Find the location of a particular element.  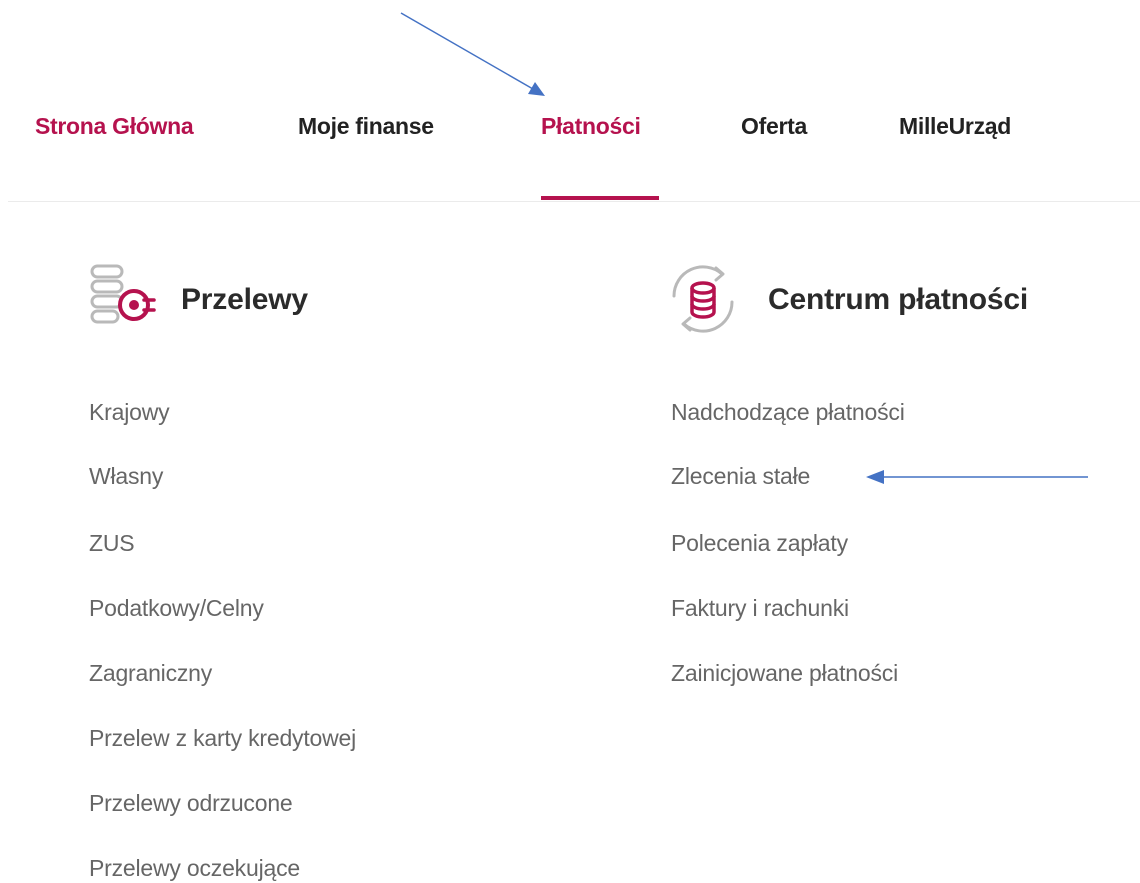

link-wlasny: Własny is located at coordinates (126, 476).